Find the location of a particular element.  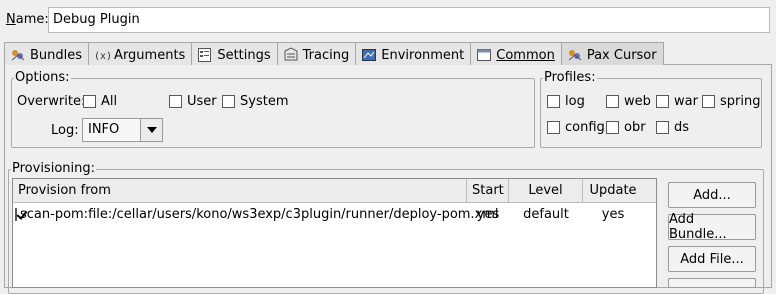

overwrite-system-checkbox: System is located at coordinates (255, 101).